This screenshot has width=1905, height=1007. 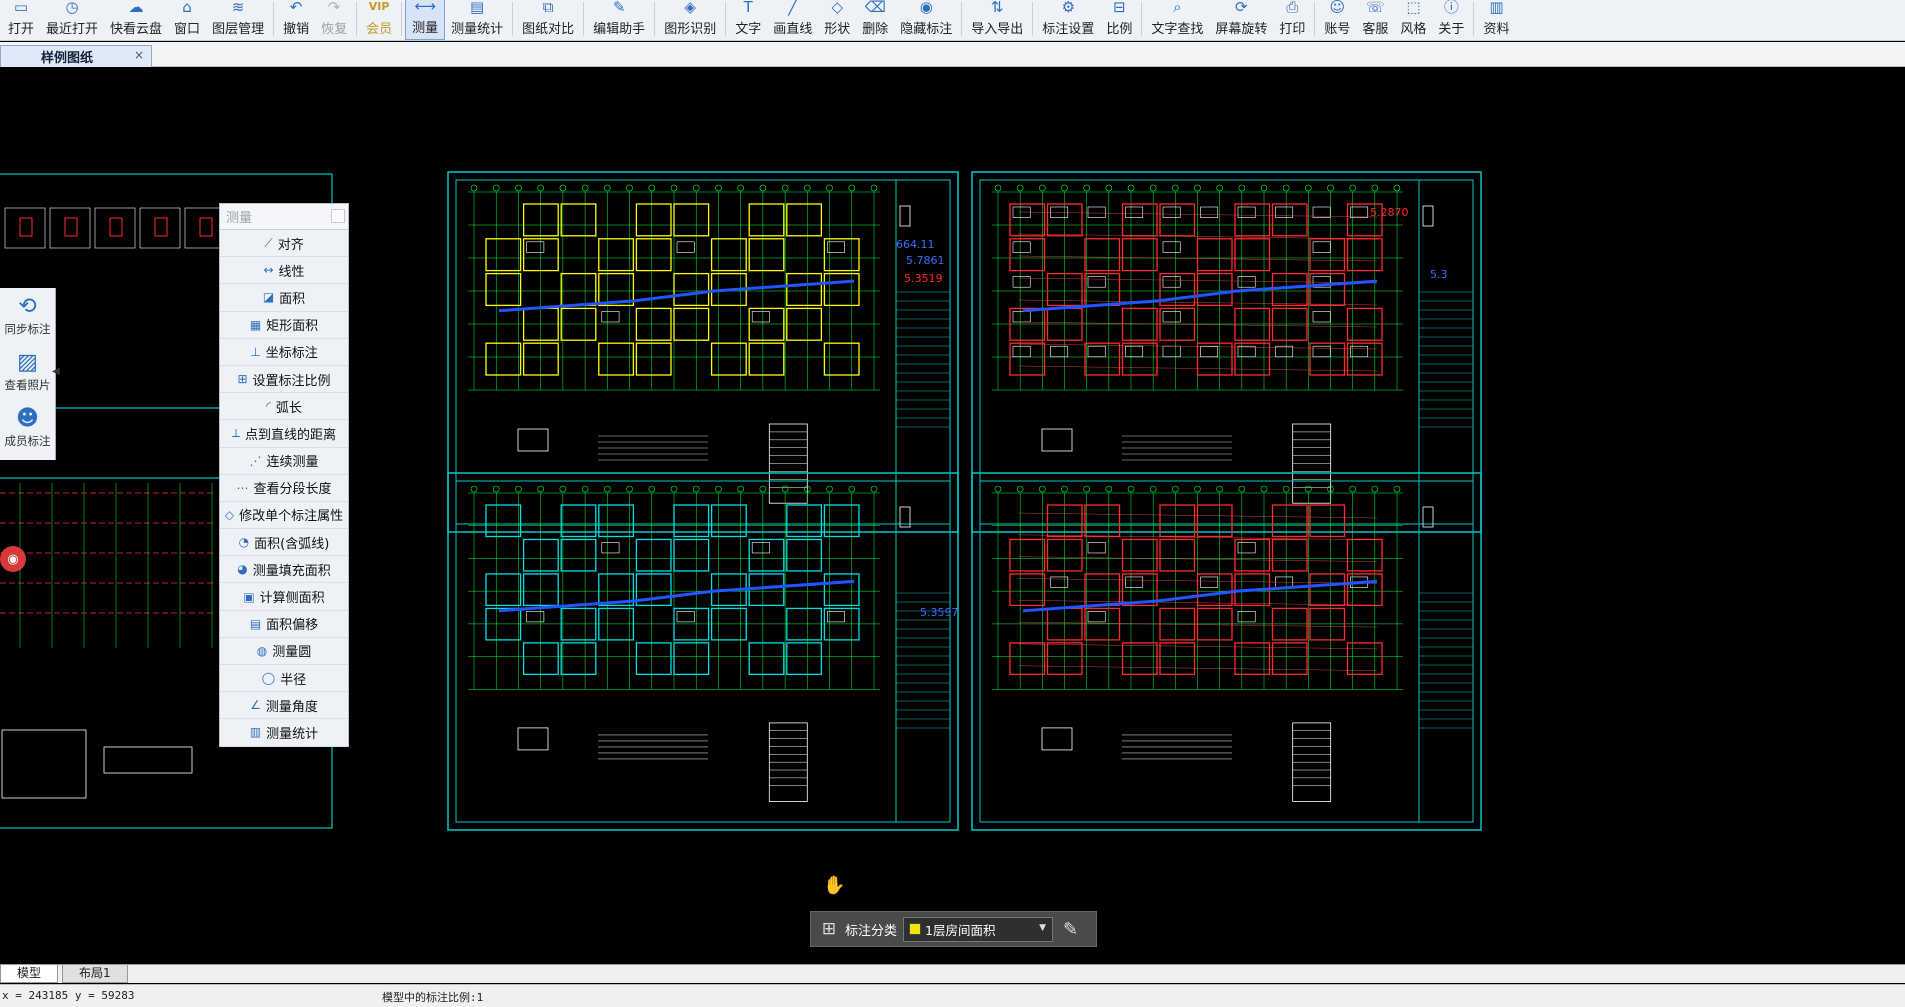 I want to click on toolbar-button-6: ↷ 恢复, so click(x=334, y=20).